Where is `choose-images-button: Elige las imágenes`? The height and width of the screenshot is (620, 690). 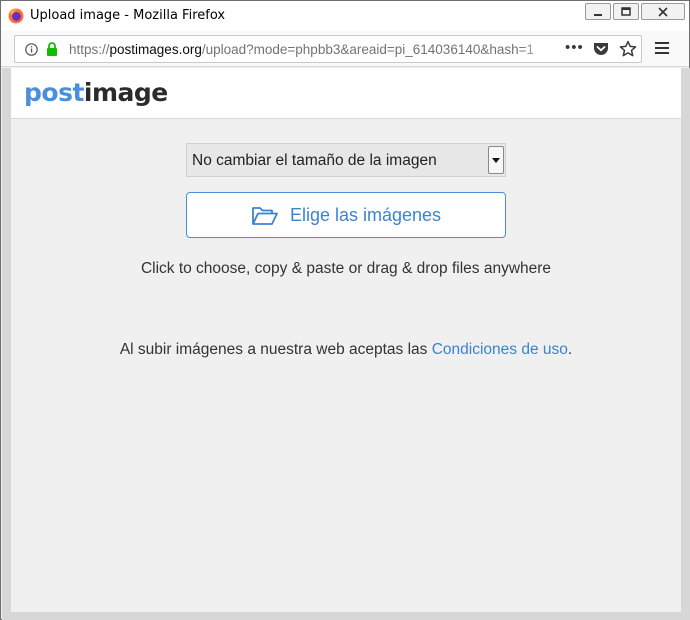
choose-images-button: Elige las imágenes is located at coordinates (346, 215).